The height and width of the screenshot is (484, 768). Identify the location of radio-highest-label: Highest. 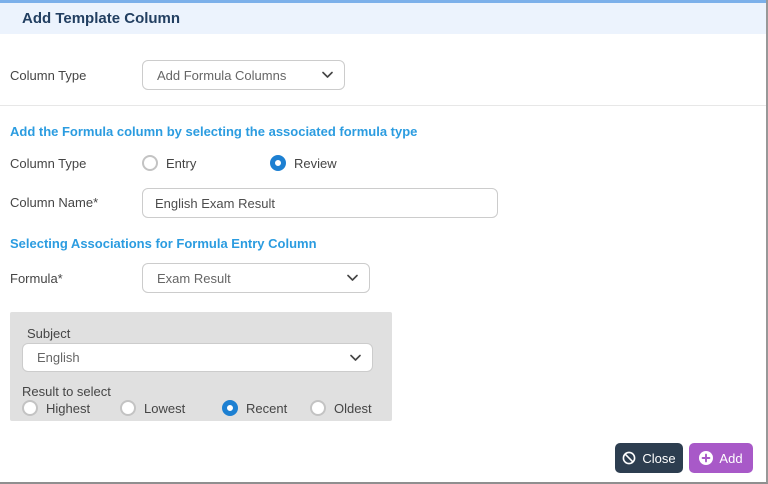
(68, 408).